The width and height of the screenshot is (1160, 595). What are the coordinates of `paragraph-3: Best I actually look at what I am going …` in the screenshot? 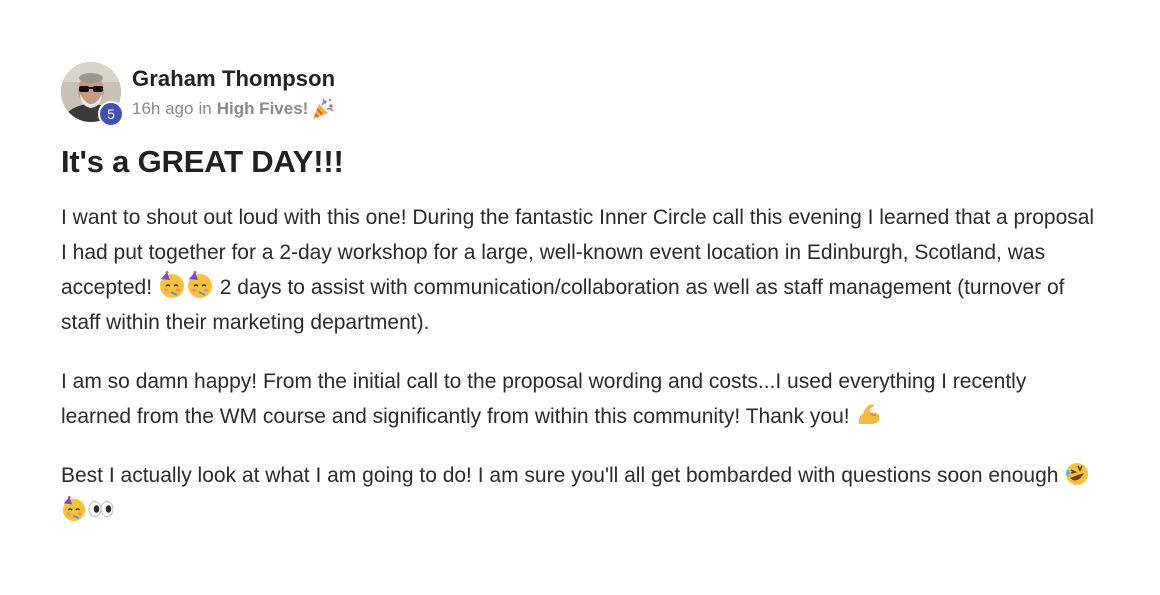 It's located at (581, 493).